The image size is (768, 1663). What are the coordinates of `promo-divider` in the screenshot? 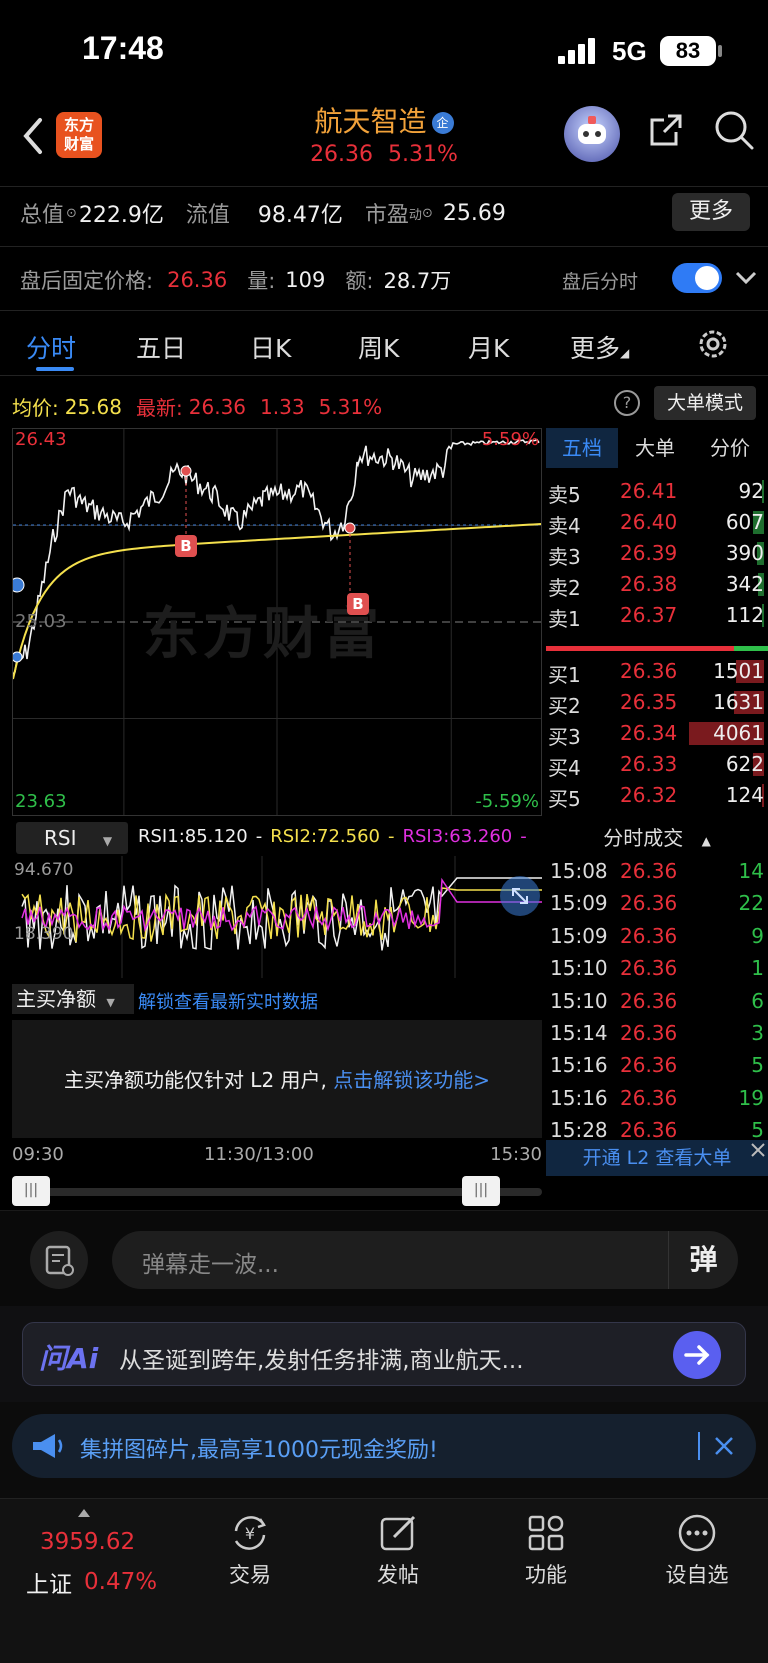 It's located at (699, 1446).